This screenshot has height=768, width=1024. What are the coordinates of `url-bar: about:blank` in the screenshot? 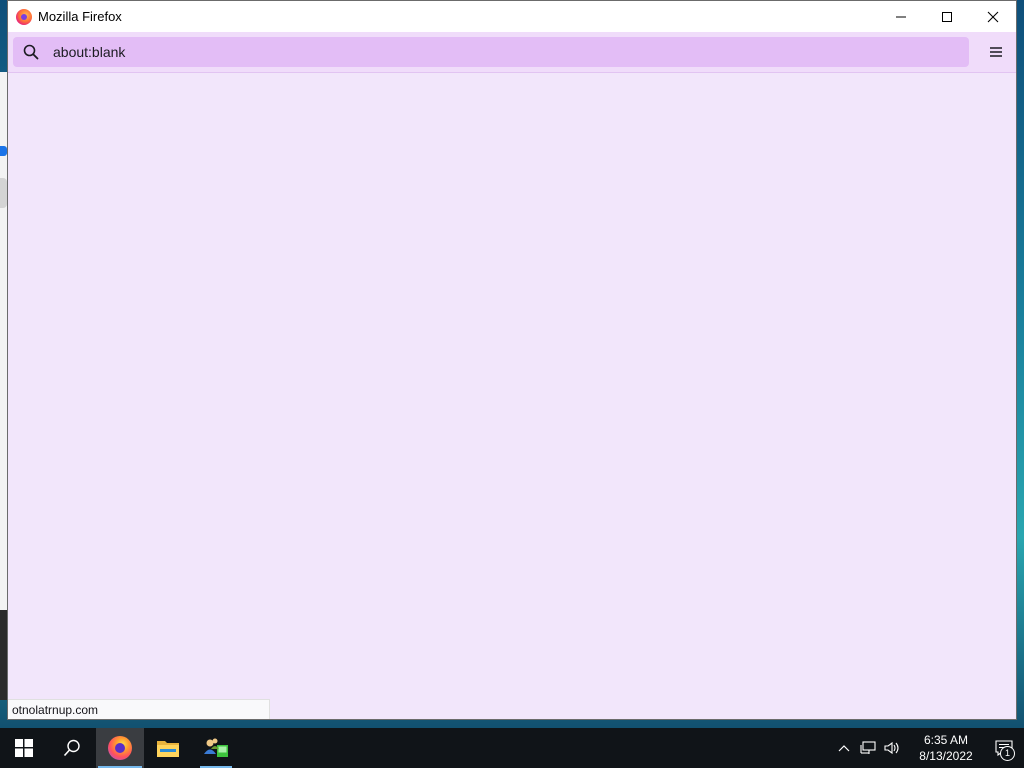 It's located at (491, 52).